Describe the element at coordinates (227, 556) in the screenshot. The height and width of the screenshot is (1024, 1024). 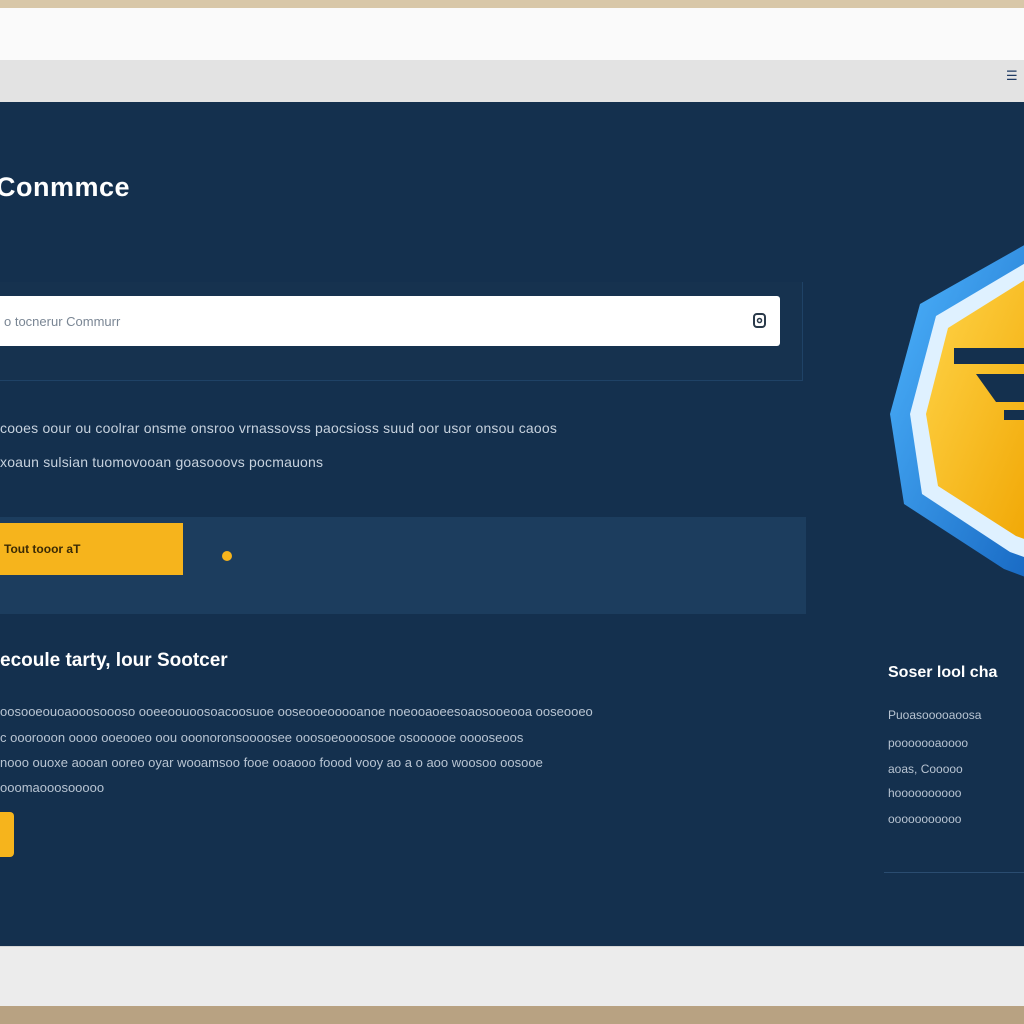
I see `indicator-dot` at that location.